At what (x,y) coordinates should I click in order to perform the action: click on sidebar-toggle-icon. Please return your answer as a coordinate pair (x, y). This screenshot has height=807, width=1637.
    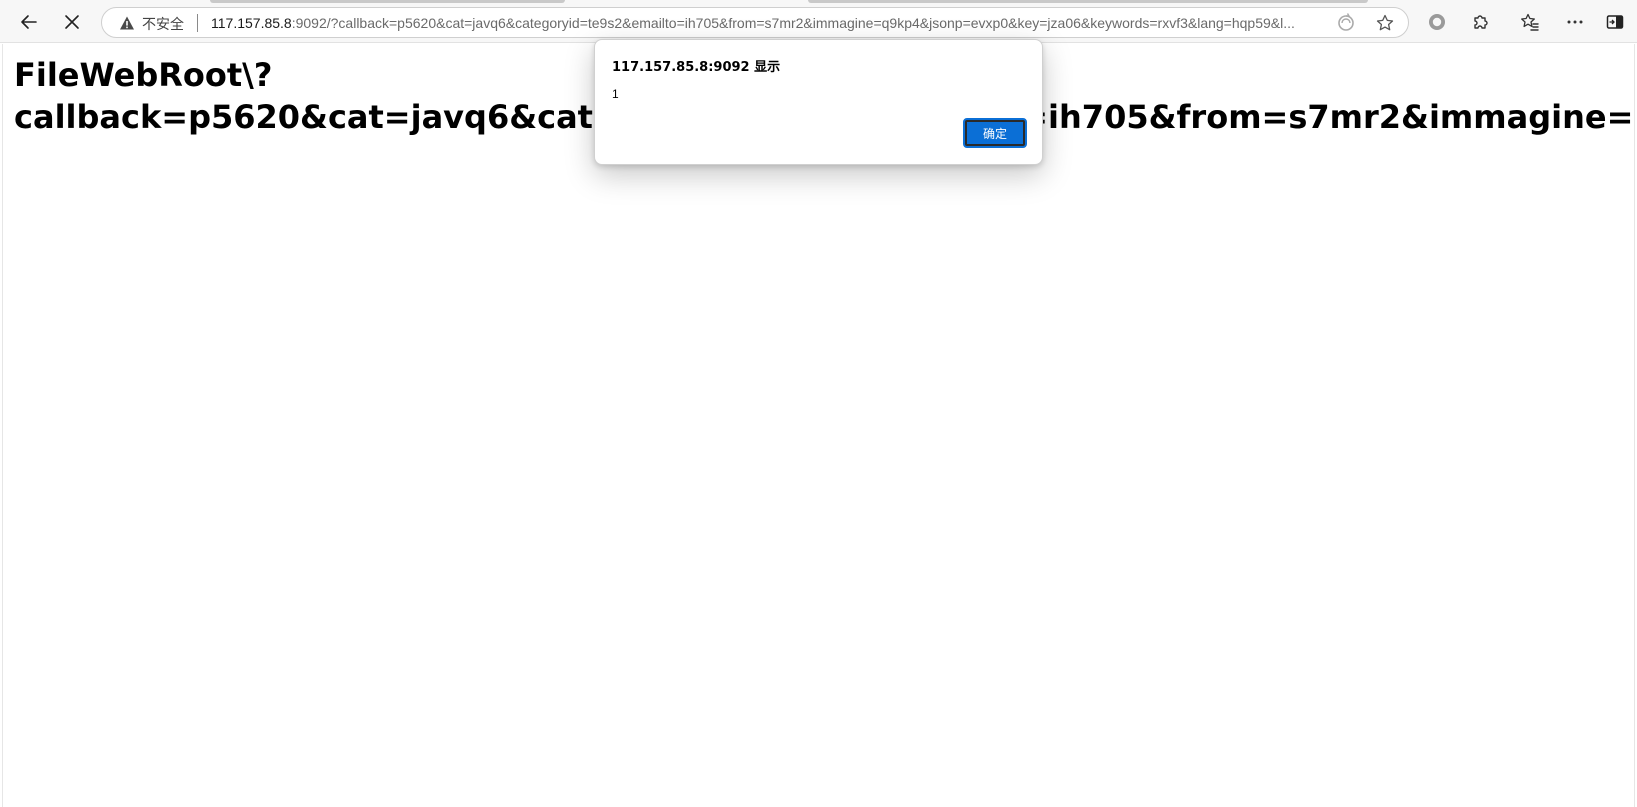
    Looking at the image, I should click on (1615, 22).